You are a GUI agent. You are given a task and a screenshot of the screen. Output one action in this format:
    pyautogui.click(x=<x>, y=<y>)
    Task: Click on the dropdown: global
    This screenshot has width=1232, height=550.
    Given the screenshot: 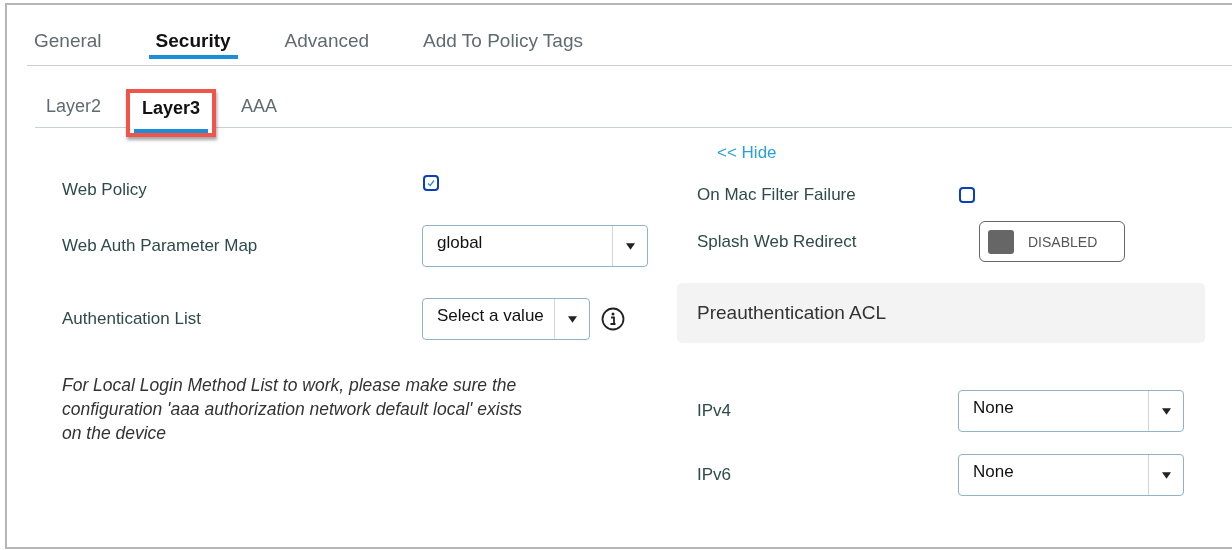 What is the action you would take?
    pyautogui.click(x=535, y=246)
    